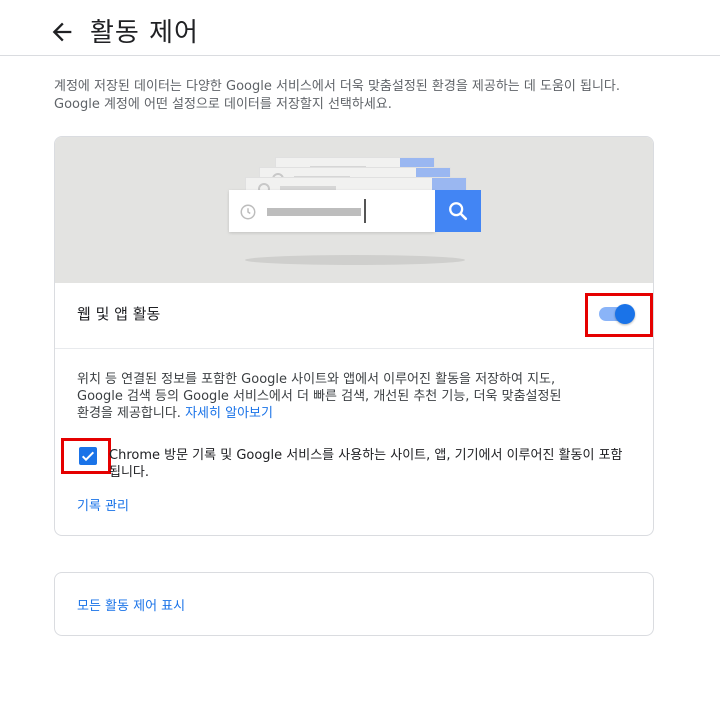  I want to click on toggle-knob, so click(625, 314).